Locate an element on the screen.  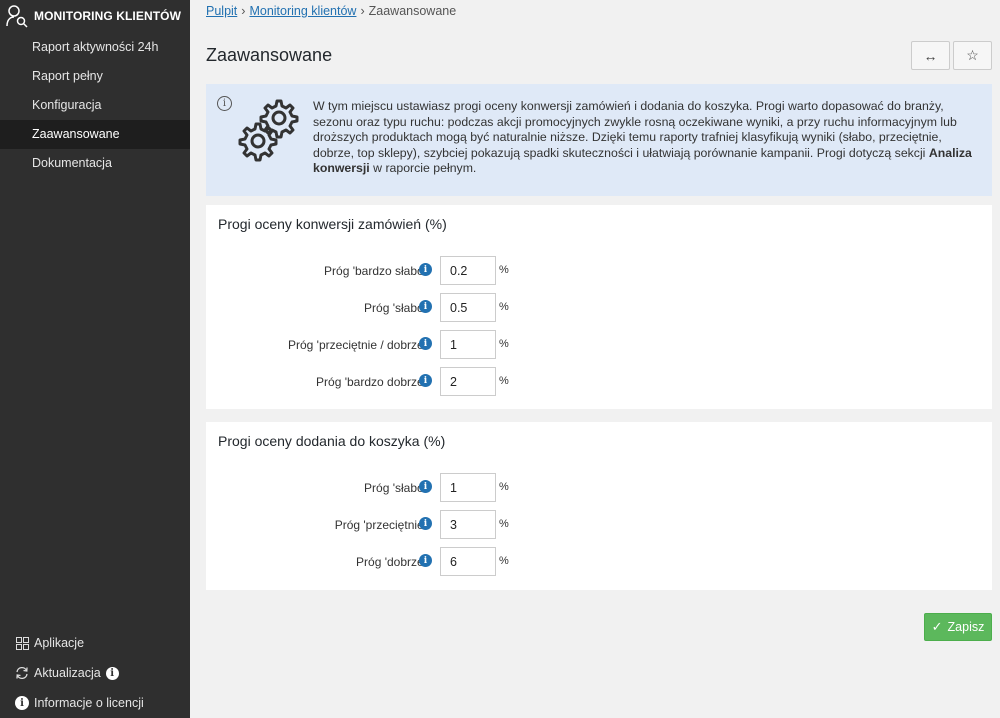
orders-average-good-input is located at coordinates (468, 344).